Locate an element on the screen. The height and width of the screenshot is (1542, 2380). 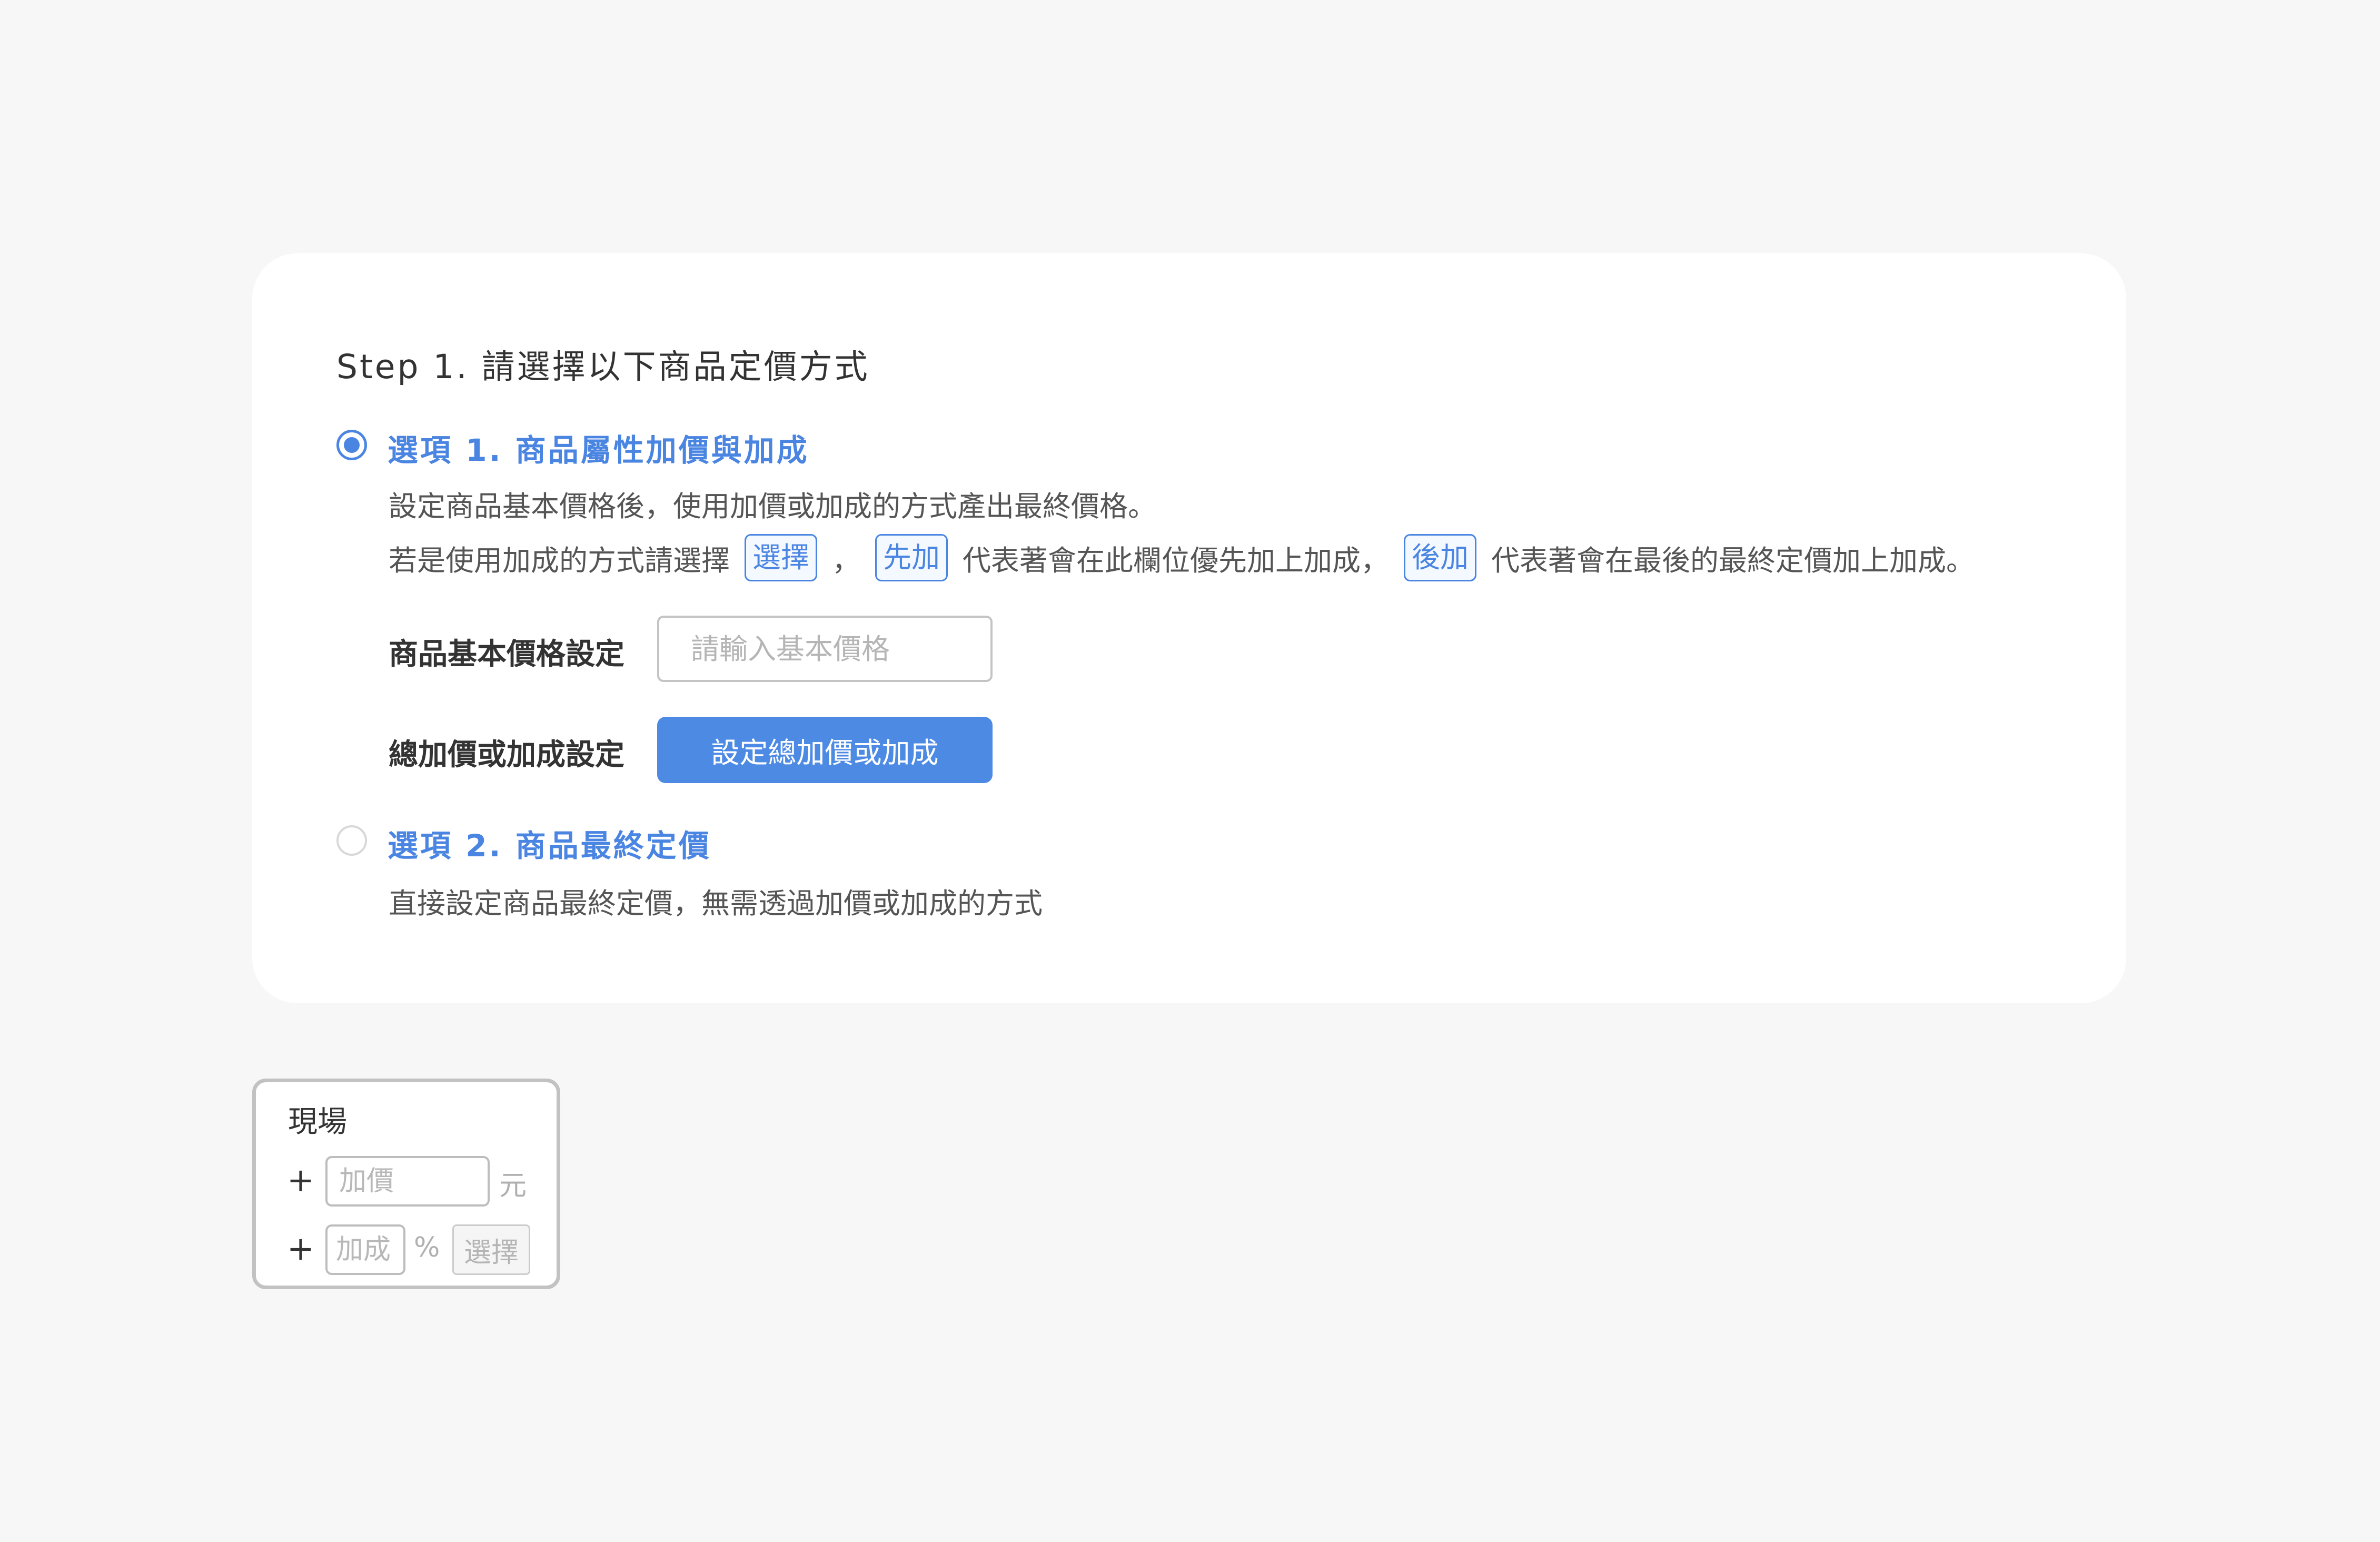
tag-add-first: 先加 is located at coordinates (912, 557).